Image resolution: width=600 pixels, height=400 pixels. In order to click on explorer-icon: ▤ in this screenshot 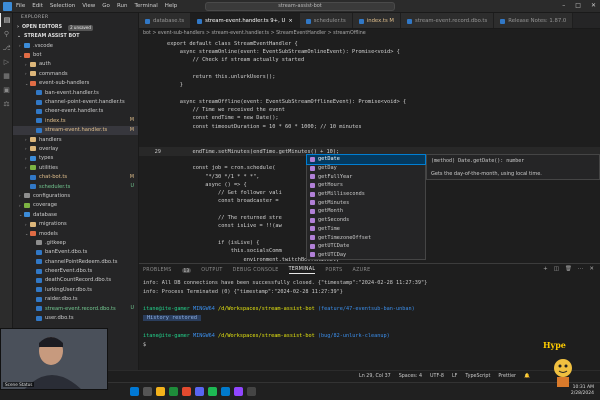, I will do `click(6, 20)`.